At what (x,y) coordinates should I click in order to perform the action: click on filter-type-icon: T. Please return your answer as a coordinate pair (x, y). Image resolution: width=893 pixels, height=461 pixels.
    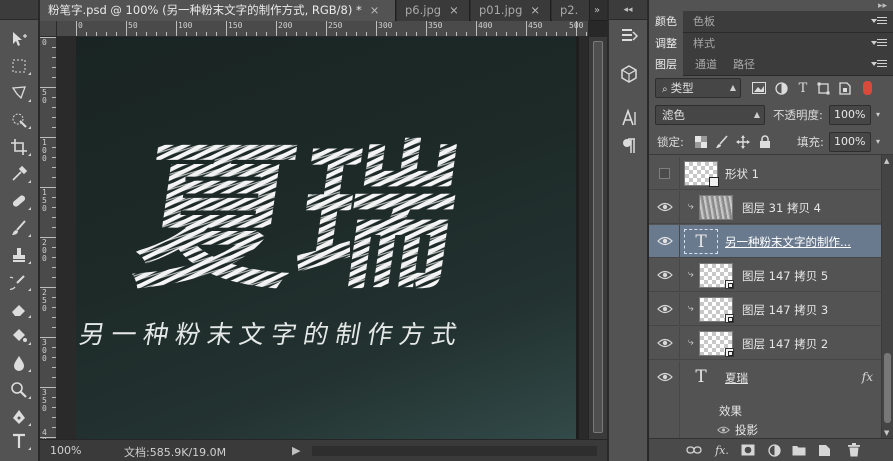
    Looking at the image, I should click on (803, 88).